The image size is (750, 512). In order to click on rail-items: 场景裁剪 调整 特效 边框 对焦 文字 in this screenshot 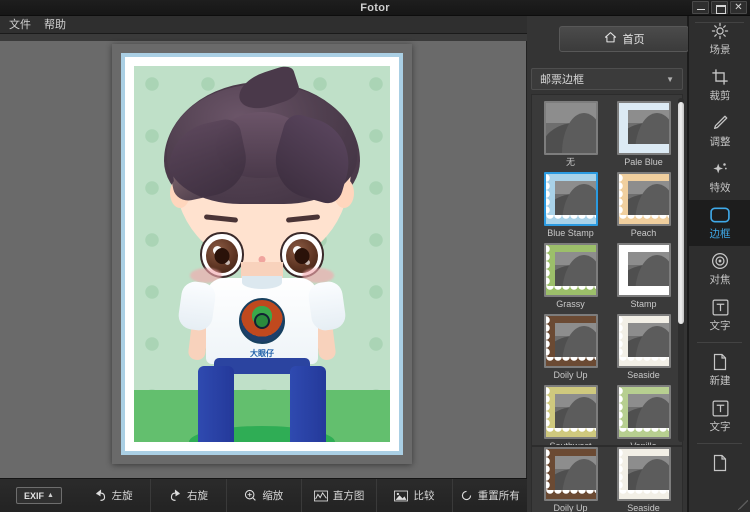, I will do `click(719, 177)`.